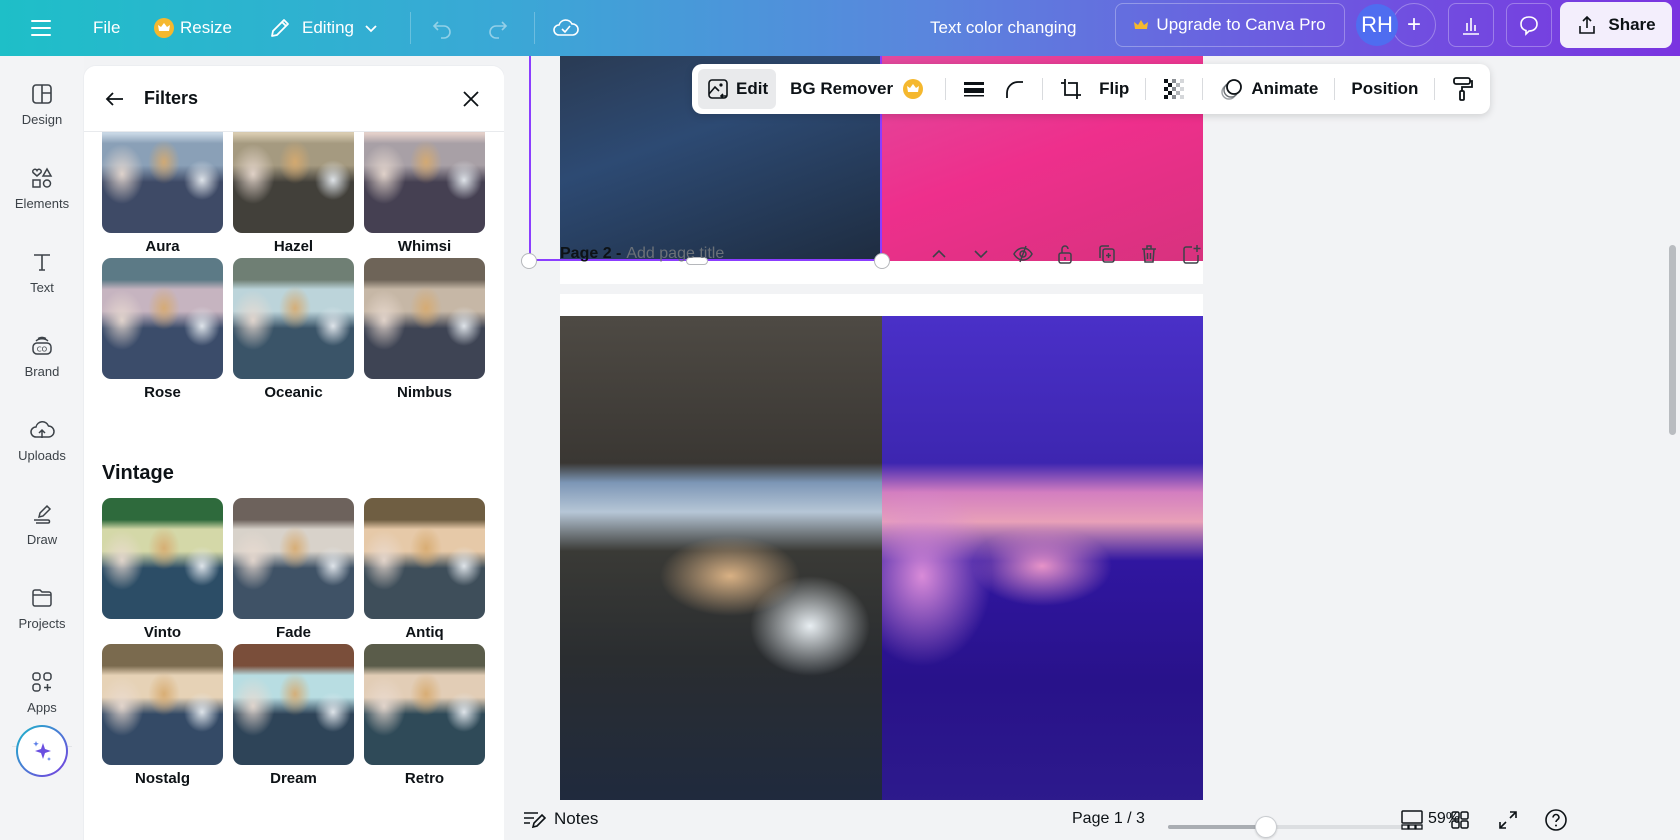 This screenshot has width=1680, height=840. I want to click on help-icon, so click(1556, 820).